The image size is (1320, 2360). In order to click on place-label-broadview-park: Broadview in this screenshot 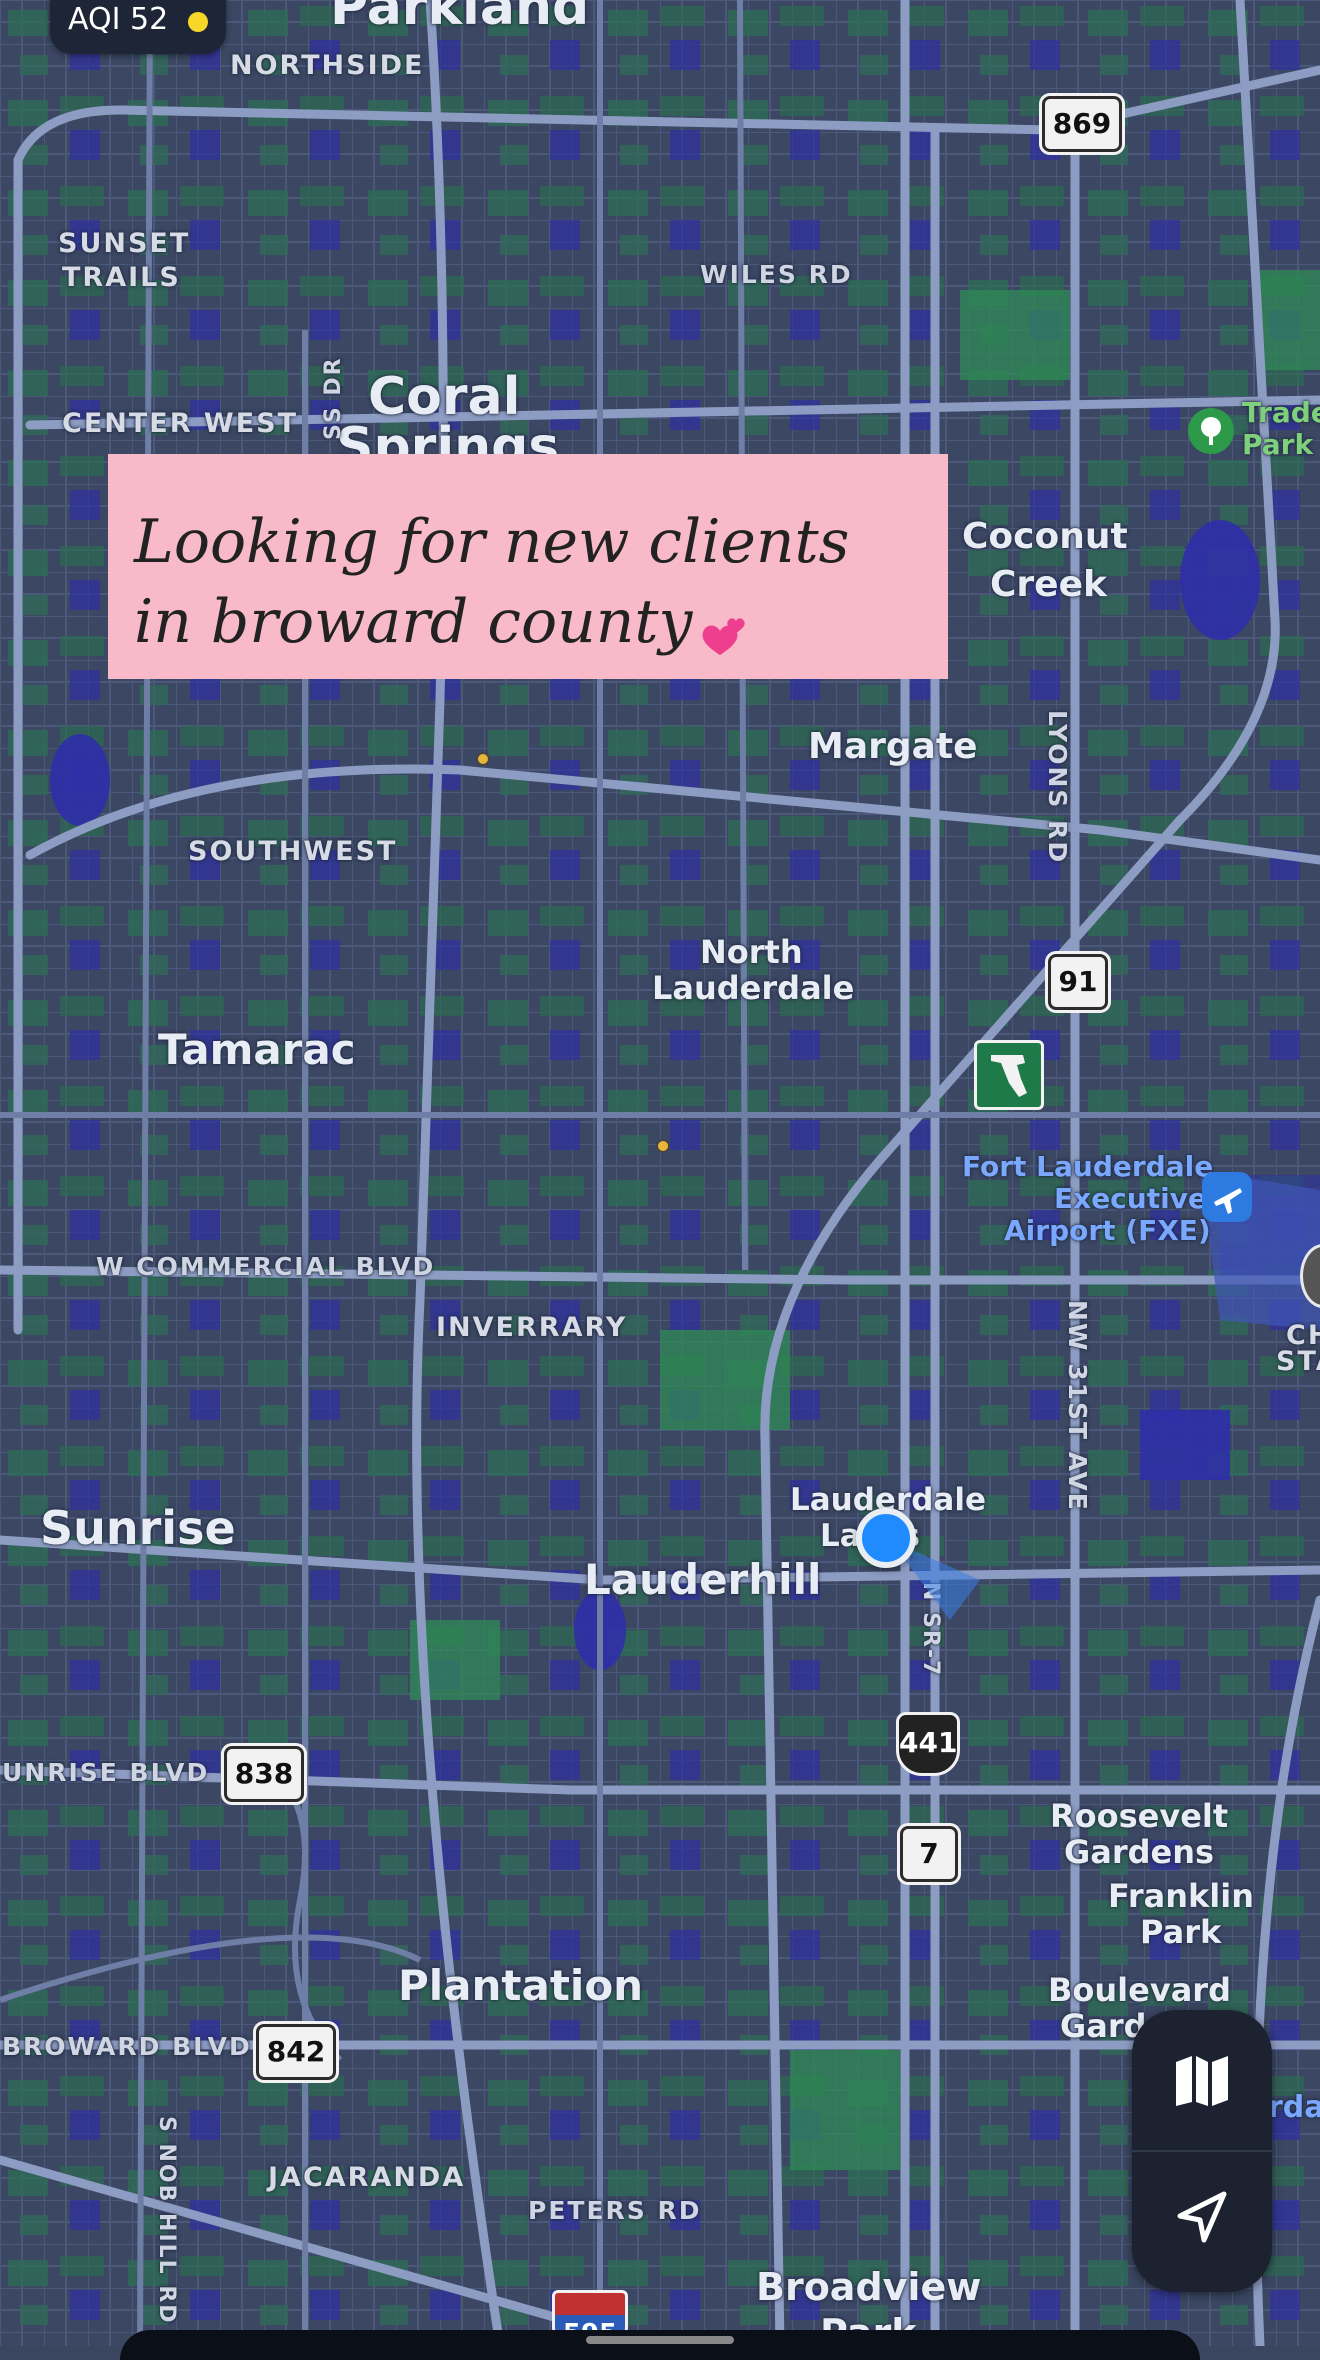, I will do `click(869, 2287)`.